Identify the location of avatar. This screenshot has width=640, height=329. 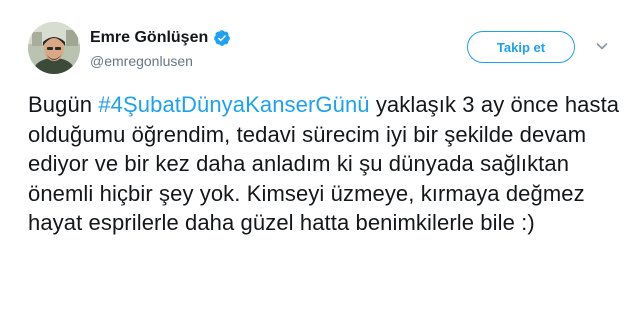
(54, 48).